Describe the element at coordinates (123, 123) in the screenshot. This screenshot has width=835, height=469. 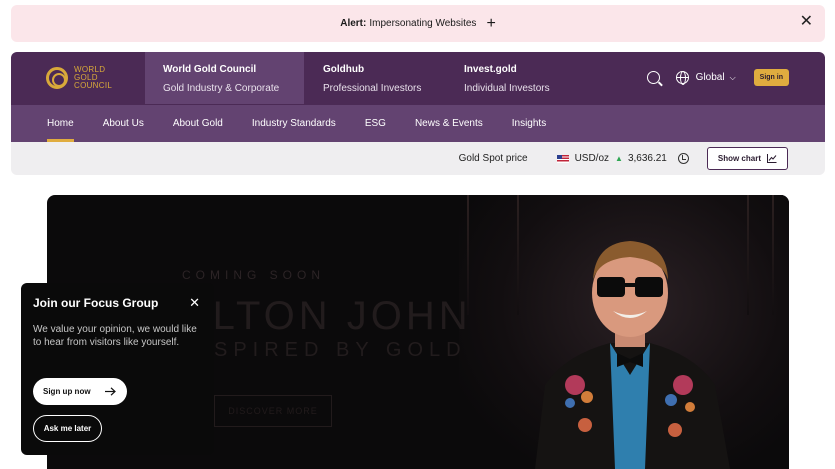
I see `nav-item-about-us: About Us` at that location.